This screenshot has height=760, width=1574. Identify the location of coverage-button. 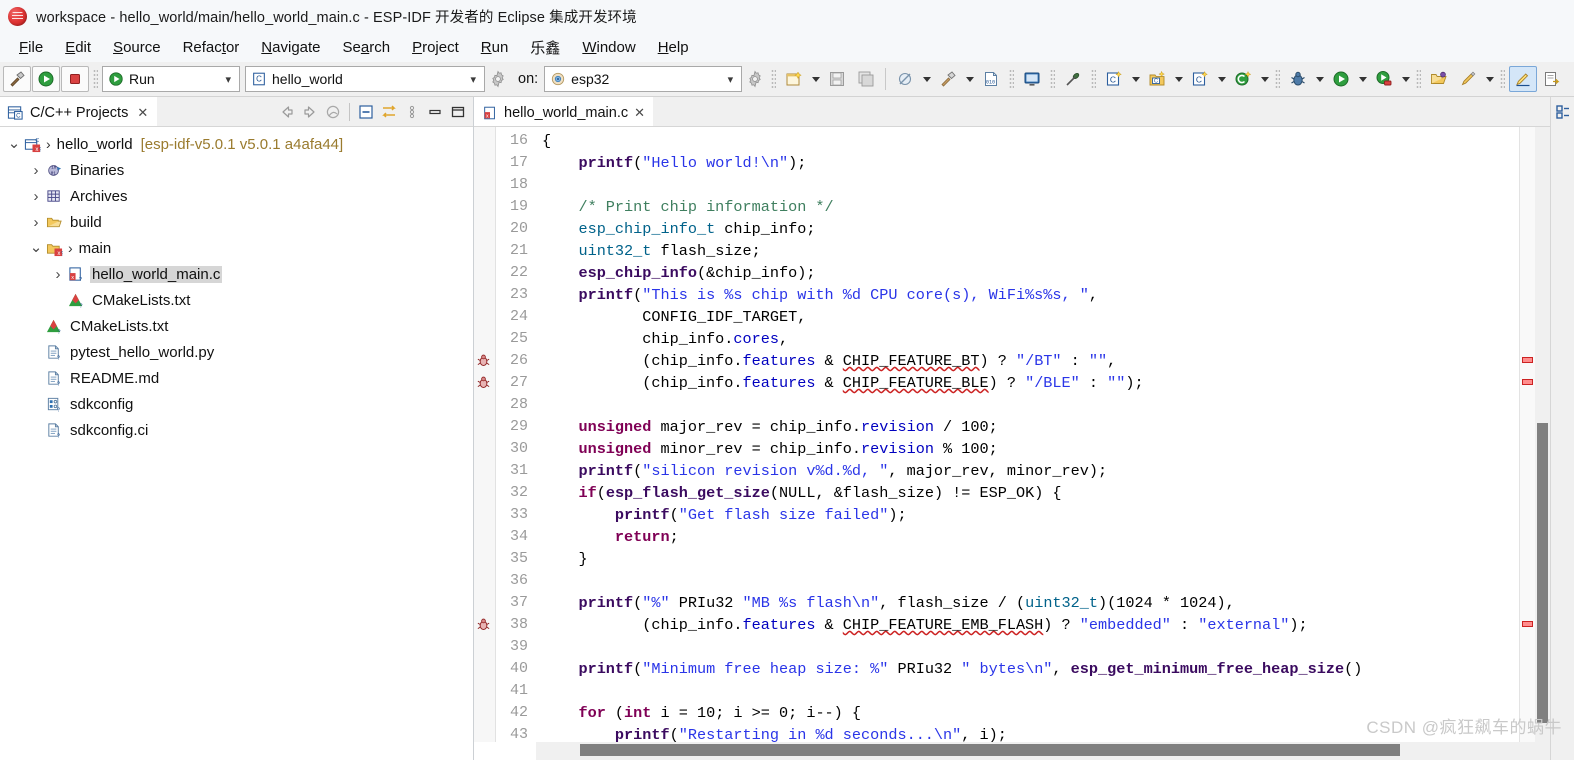
(1384, 79).